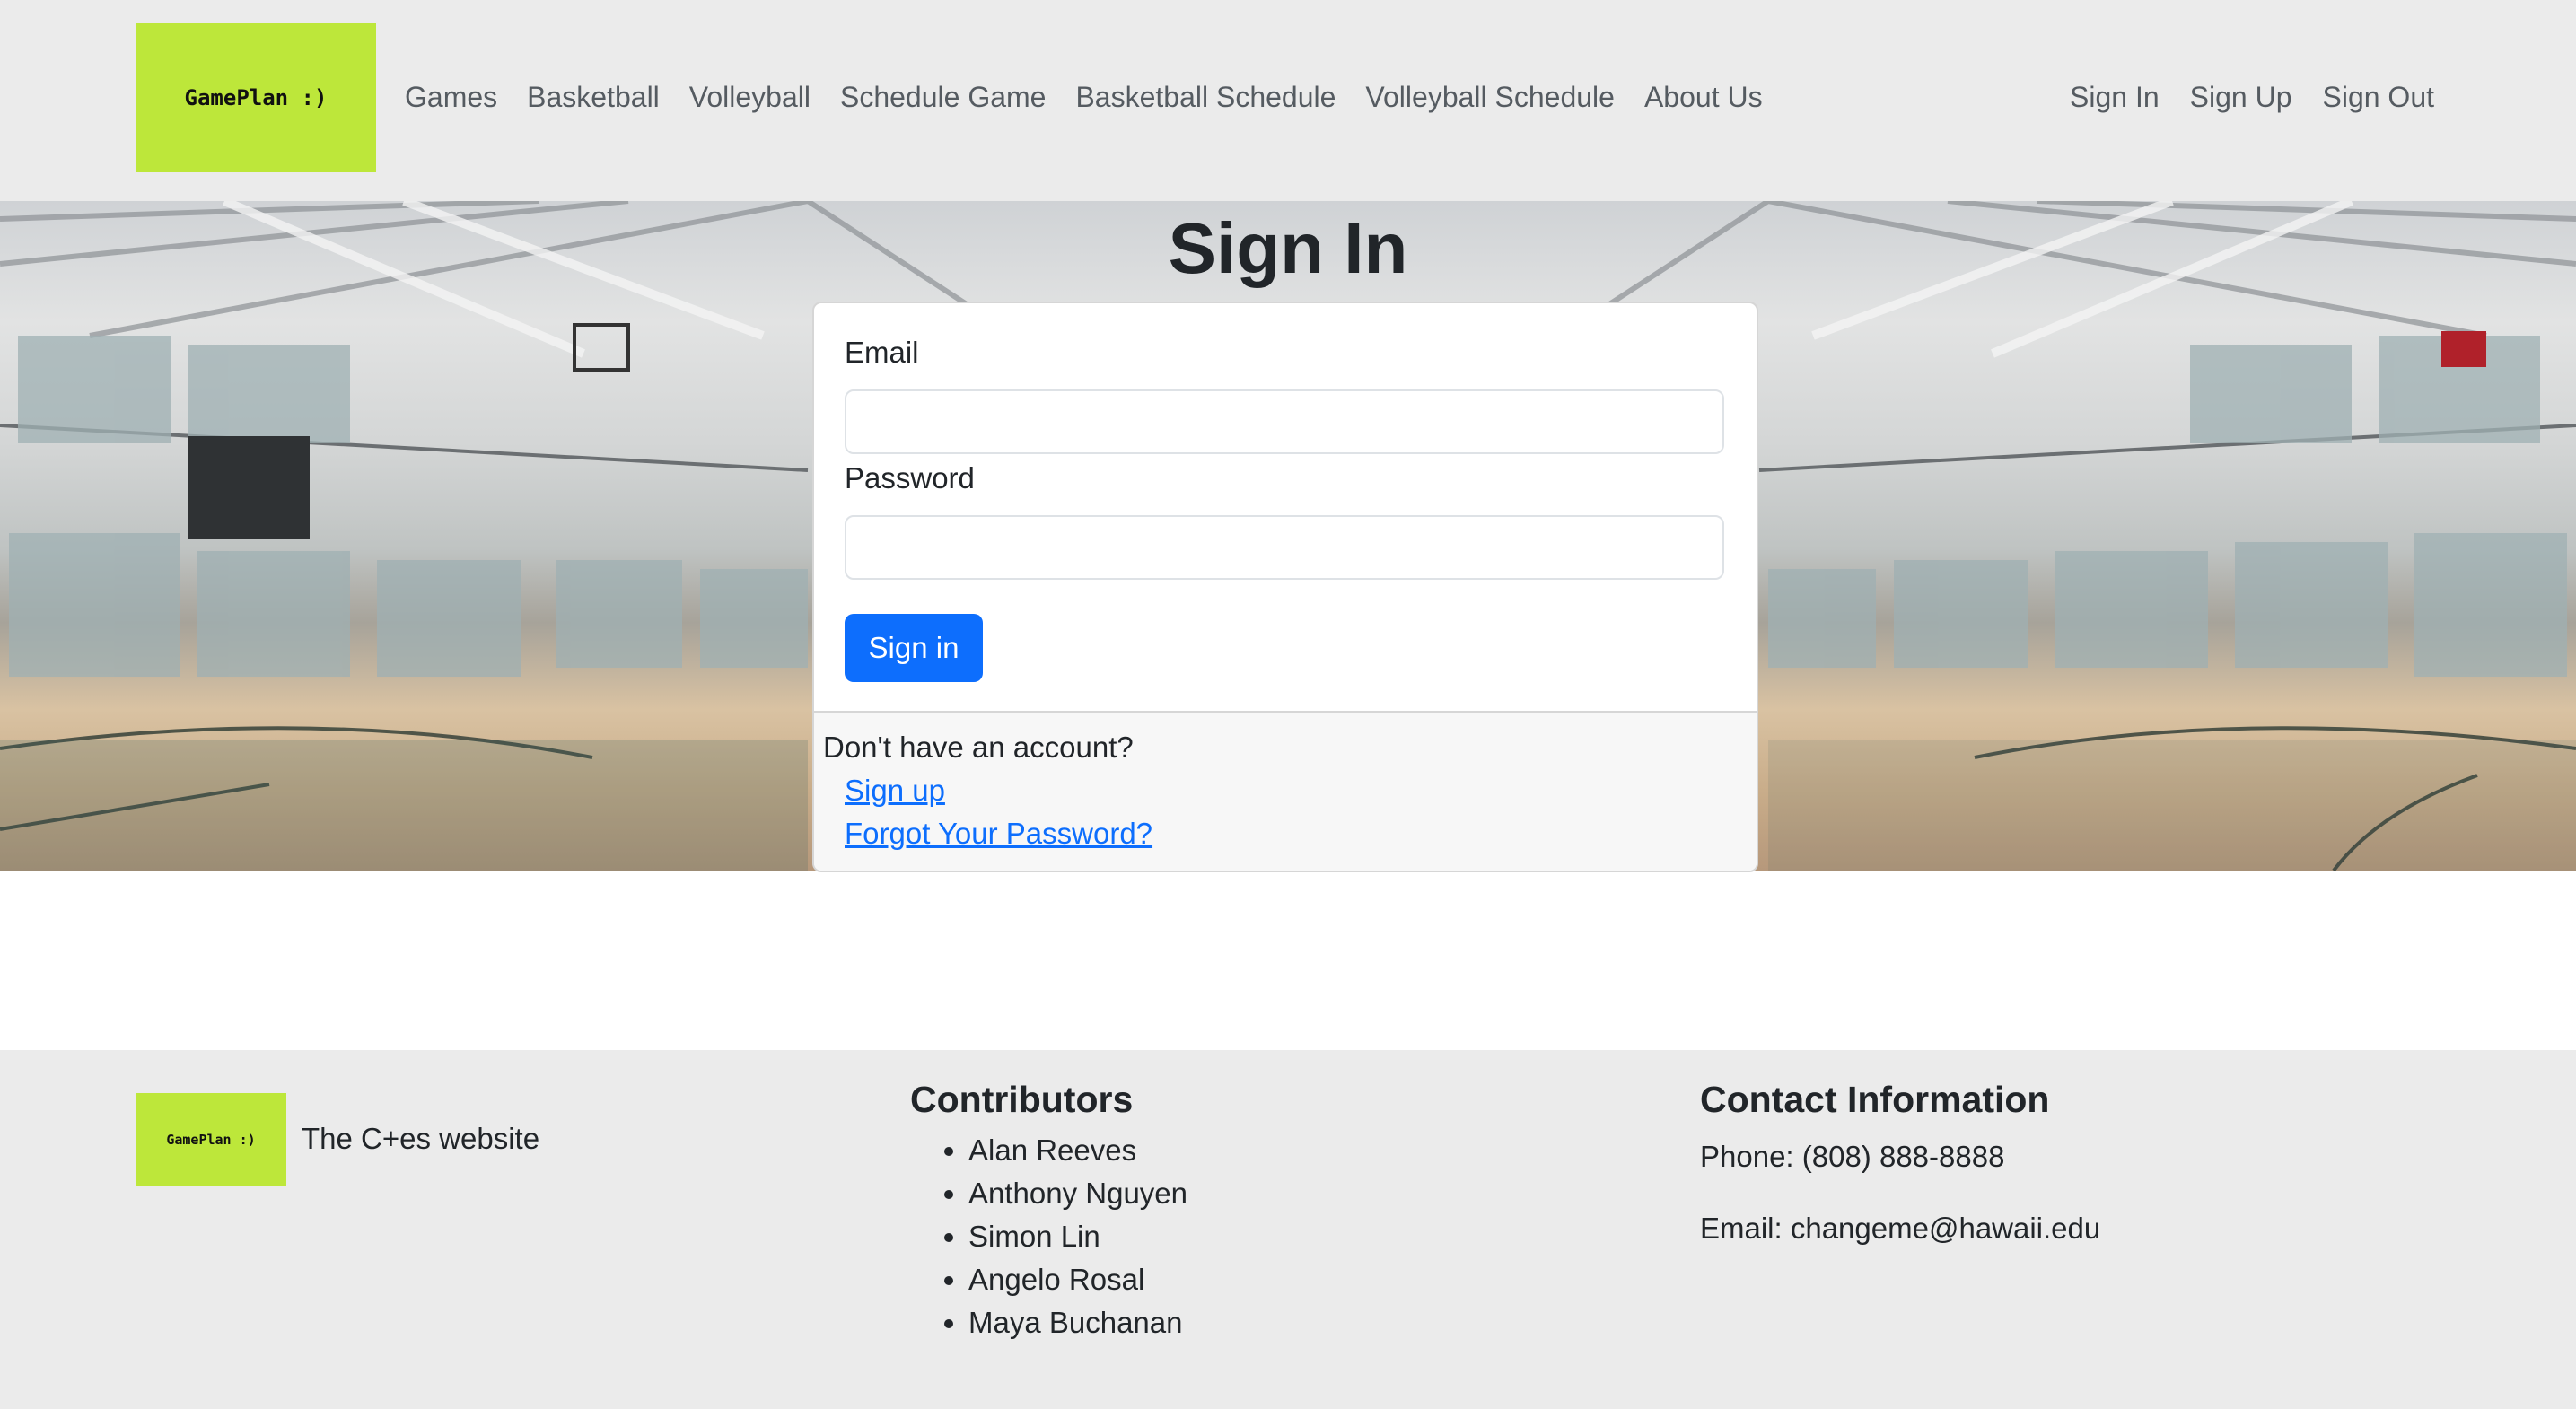 The image size is (2576, 1409). I want to click on nav-link-schedule-game: Schedule Game, so click(943, 97).